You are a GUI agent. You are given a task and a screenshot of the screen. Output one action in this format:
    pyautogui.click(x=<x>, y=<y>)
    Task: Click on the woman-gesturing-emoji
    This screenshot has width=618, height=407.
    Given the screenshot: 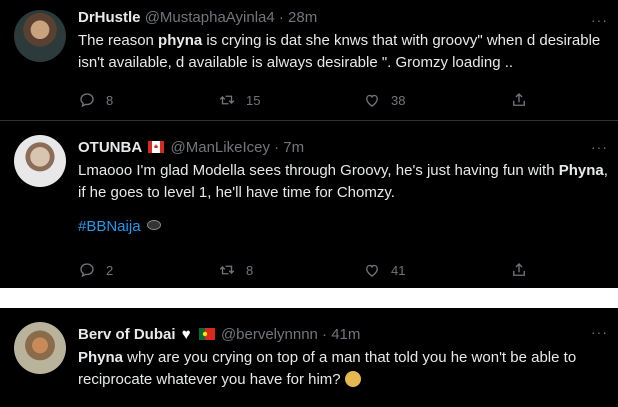 What is the action you would take?
    pyautogui.click(x=352, y=379)
    